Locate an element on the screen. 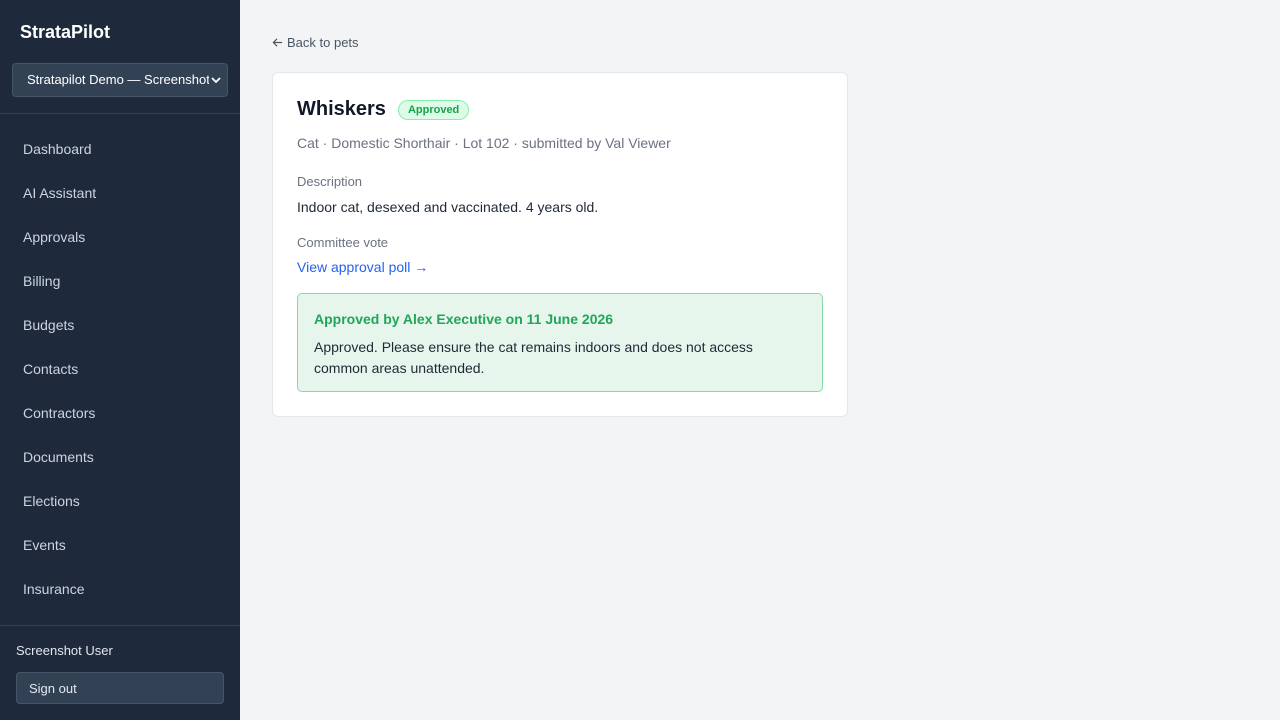 The image size is (1280, 720). pet-name: Whiskers is located at coordinates (341, 109).